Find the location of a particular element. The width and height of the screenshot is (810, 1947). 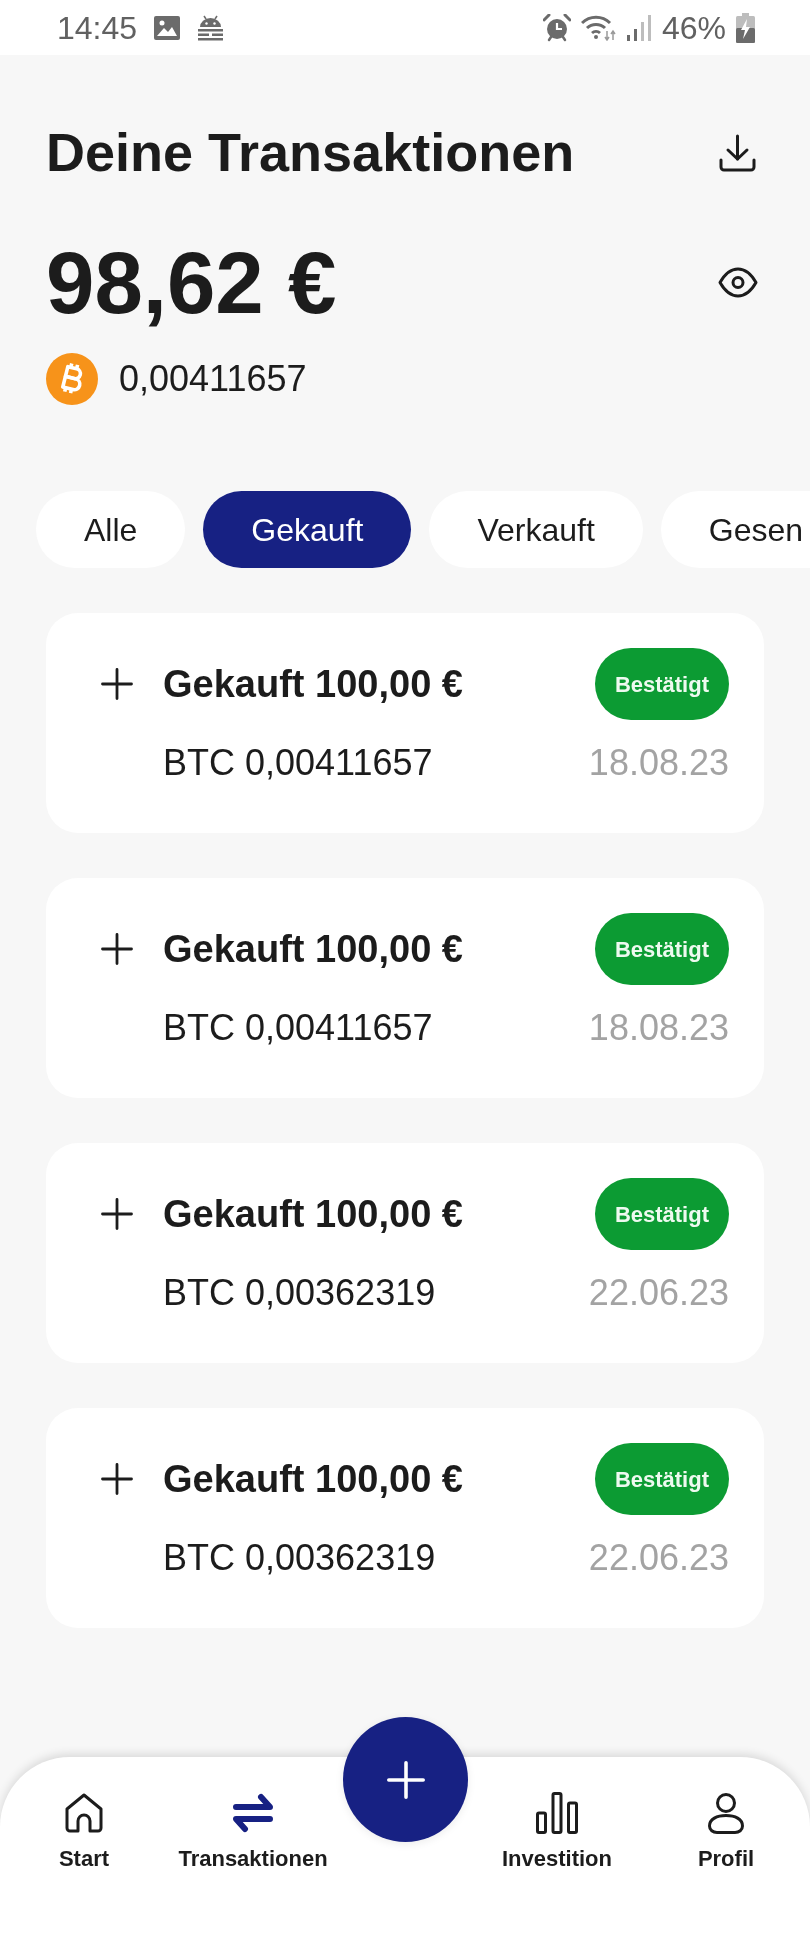

battery-icon is located at coordinates (745, 27).